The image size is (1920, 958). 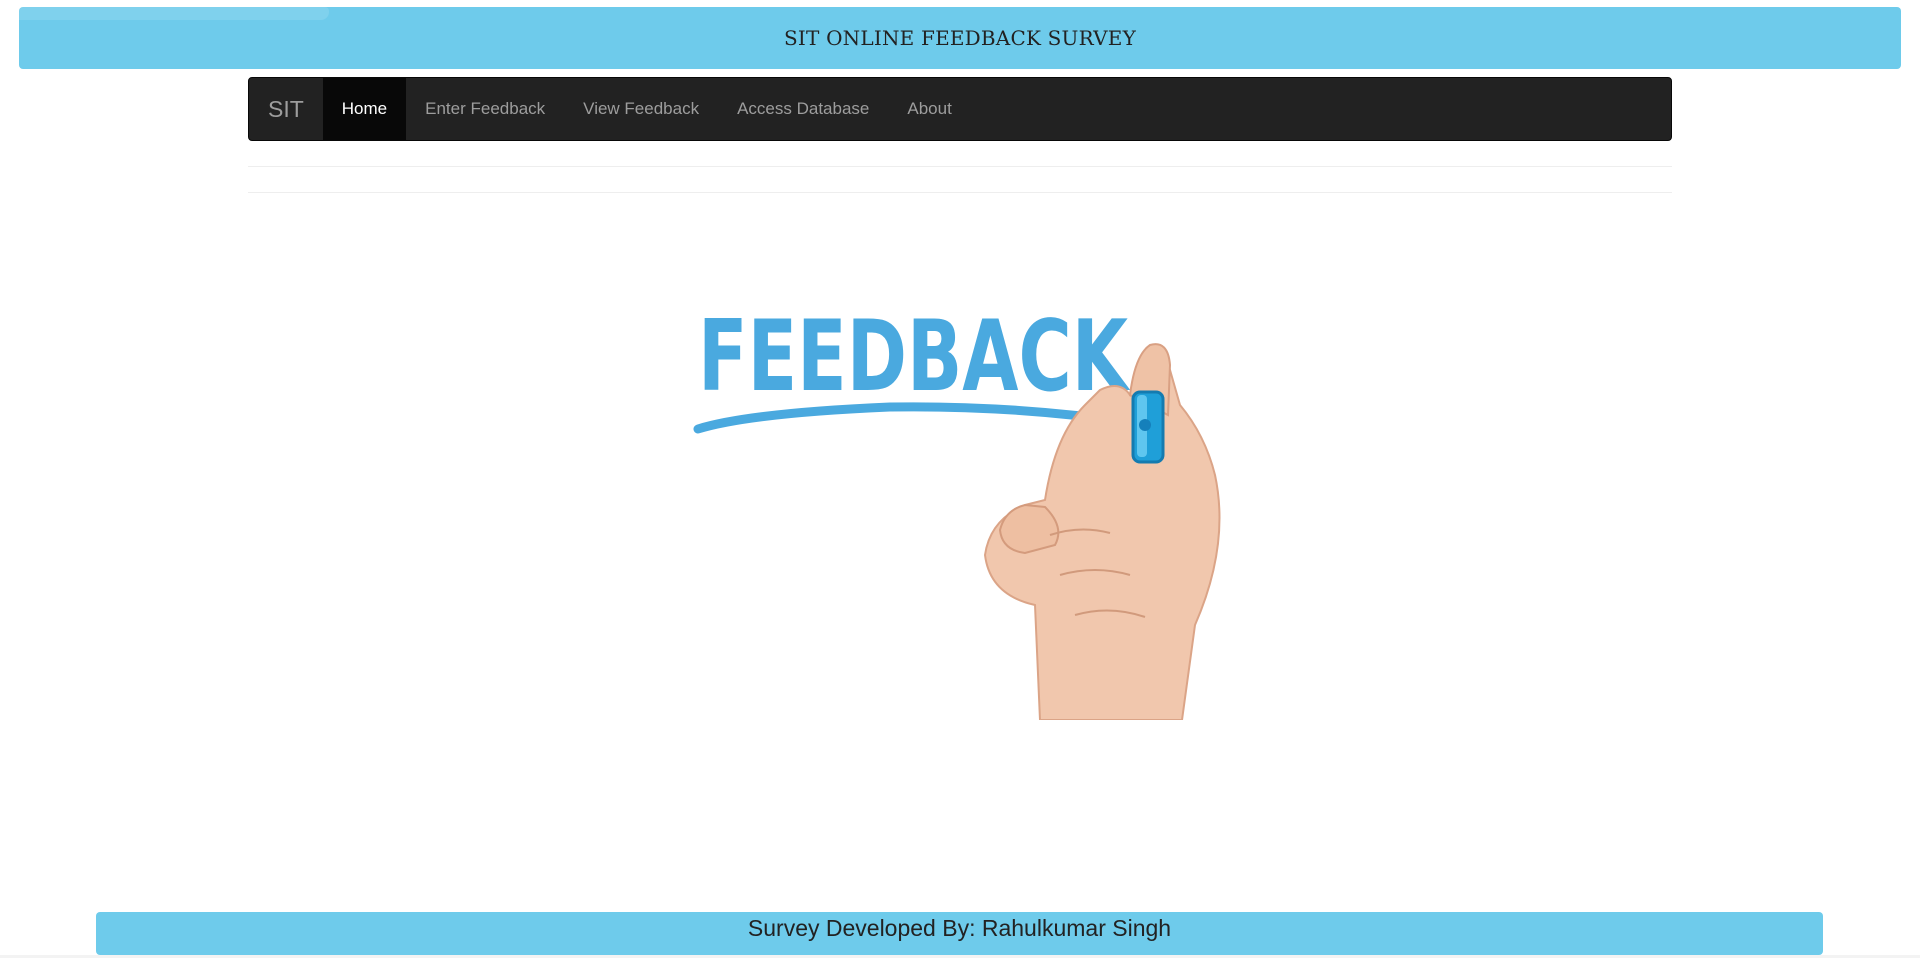 I want to click on page-title: SIT ONLINE FEEDBACK SURVEY, so click(x=960, y=38).